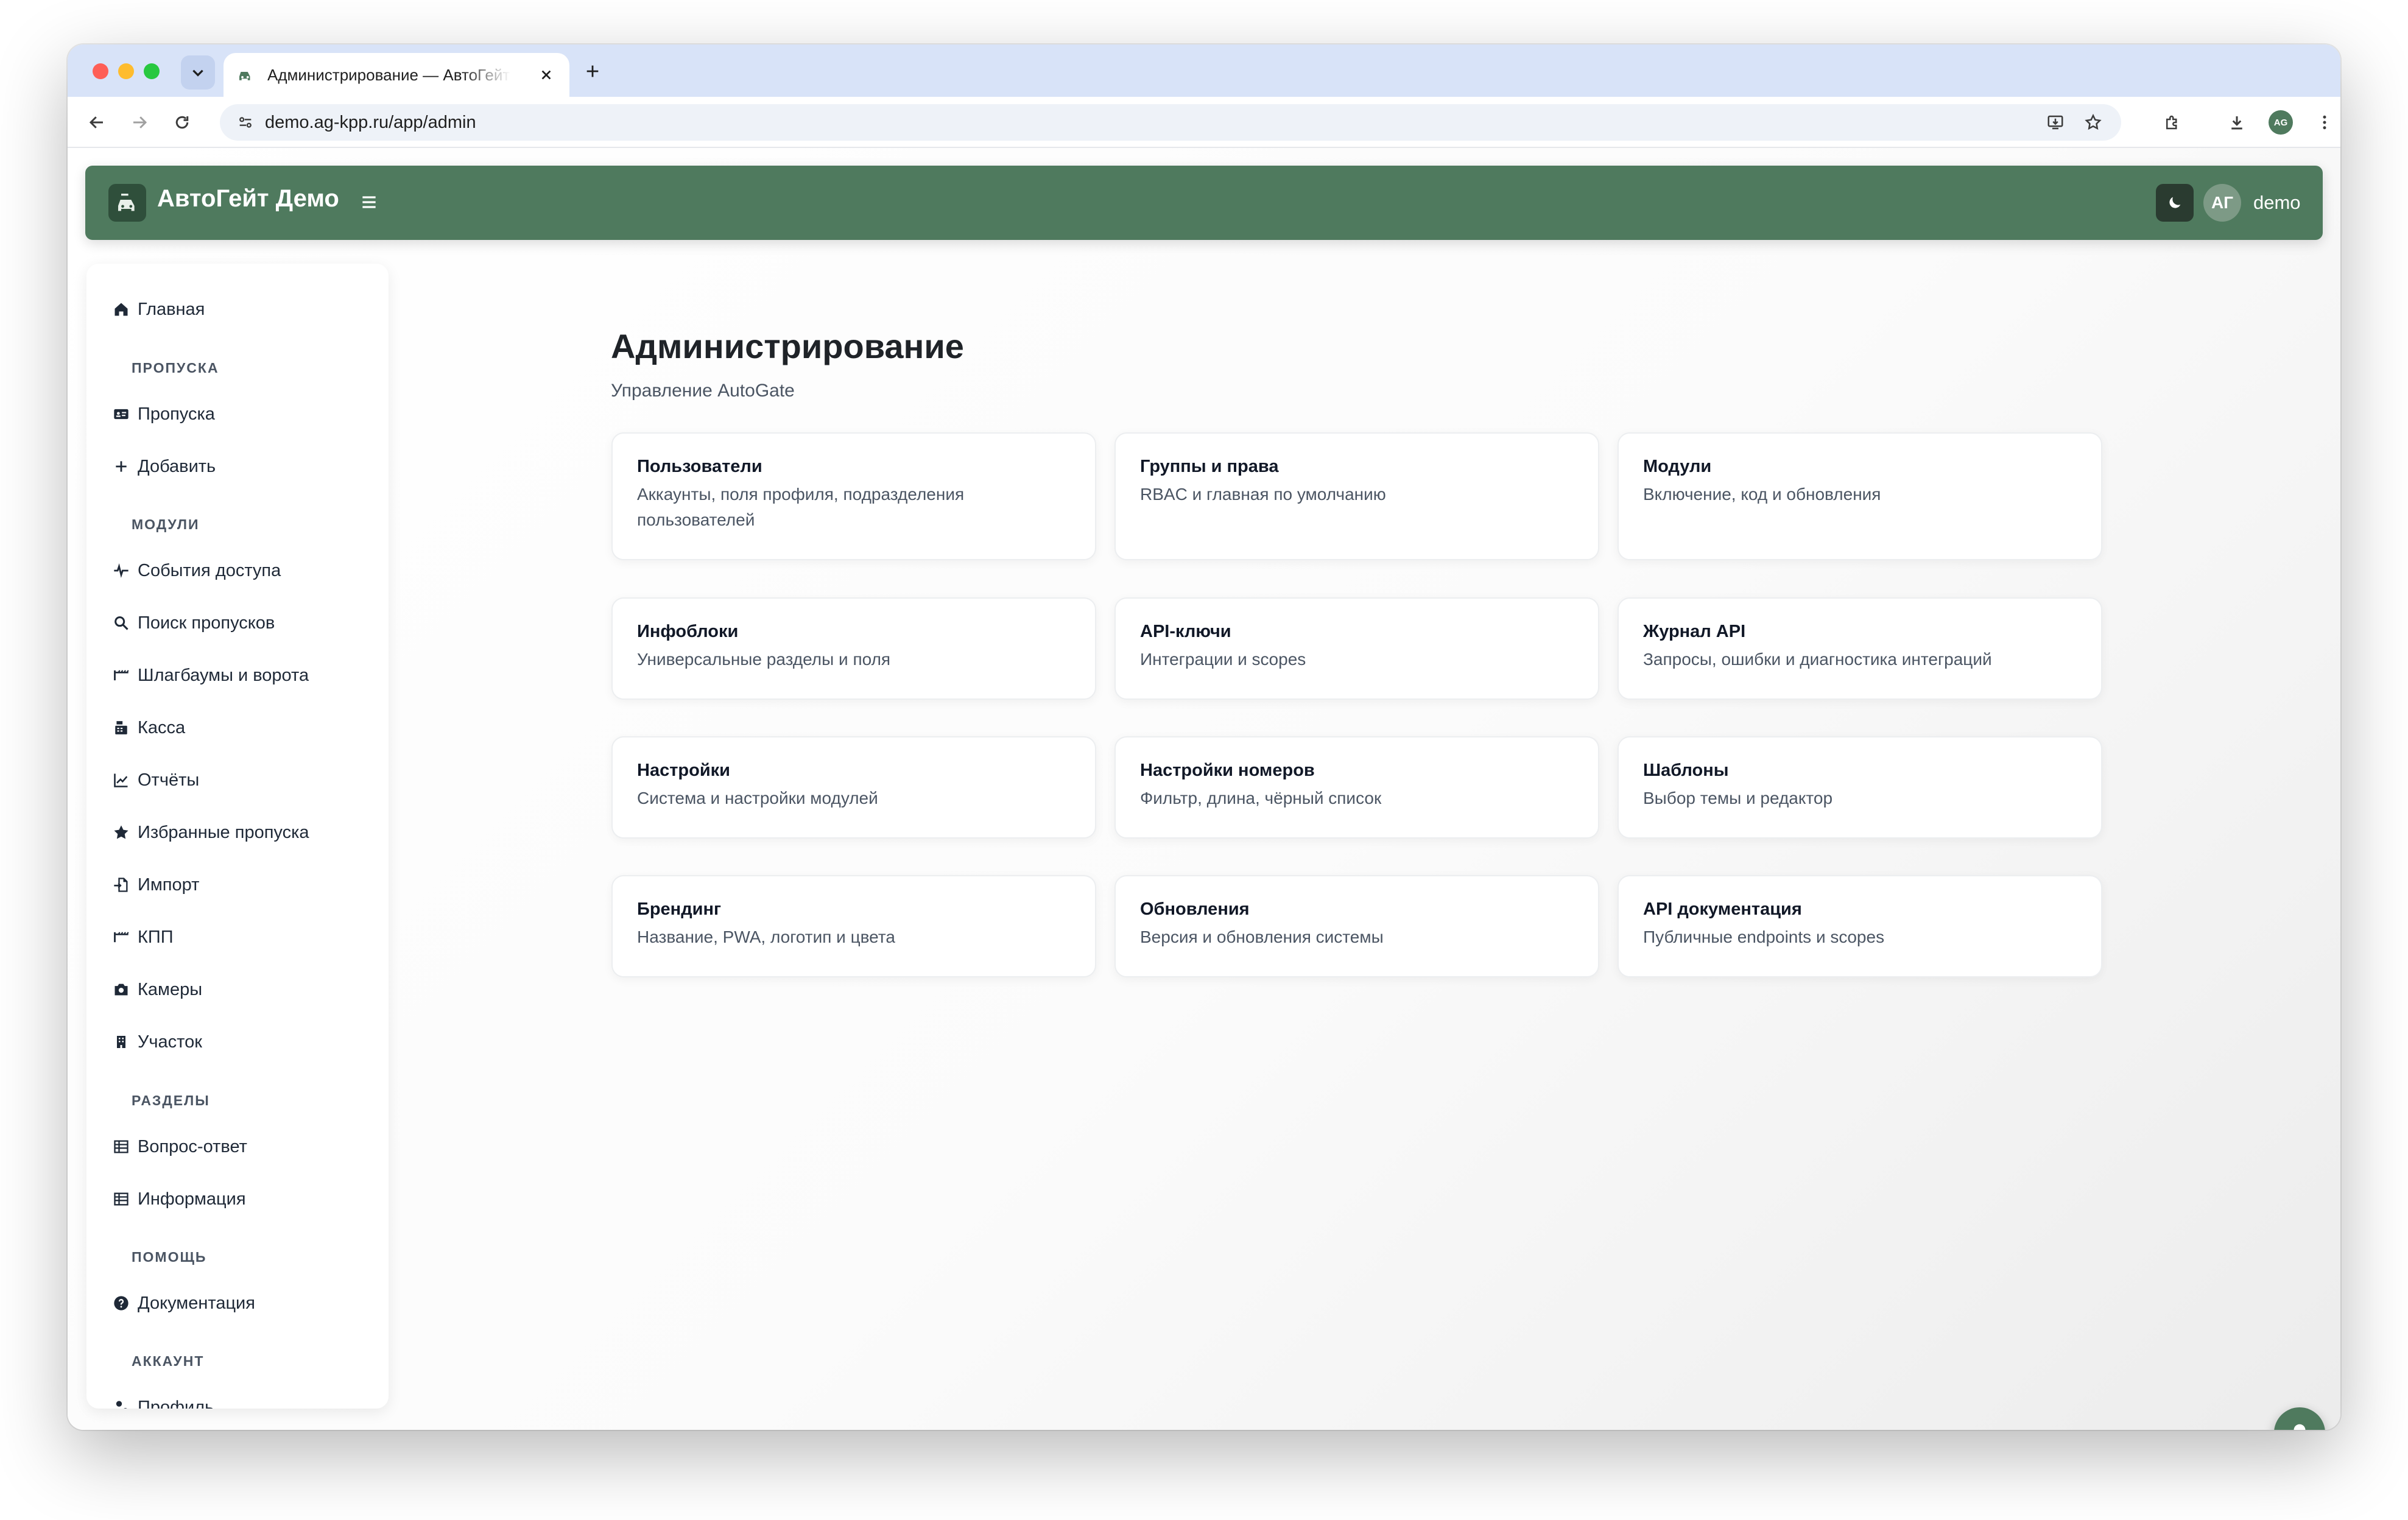 This screenshot has height=1520, width=2408. I want to click on card-title: Настройки, so click(684, 770).